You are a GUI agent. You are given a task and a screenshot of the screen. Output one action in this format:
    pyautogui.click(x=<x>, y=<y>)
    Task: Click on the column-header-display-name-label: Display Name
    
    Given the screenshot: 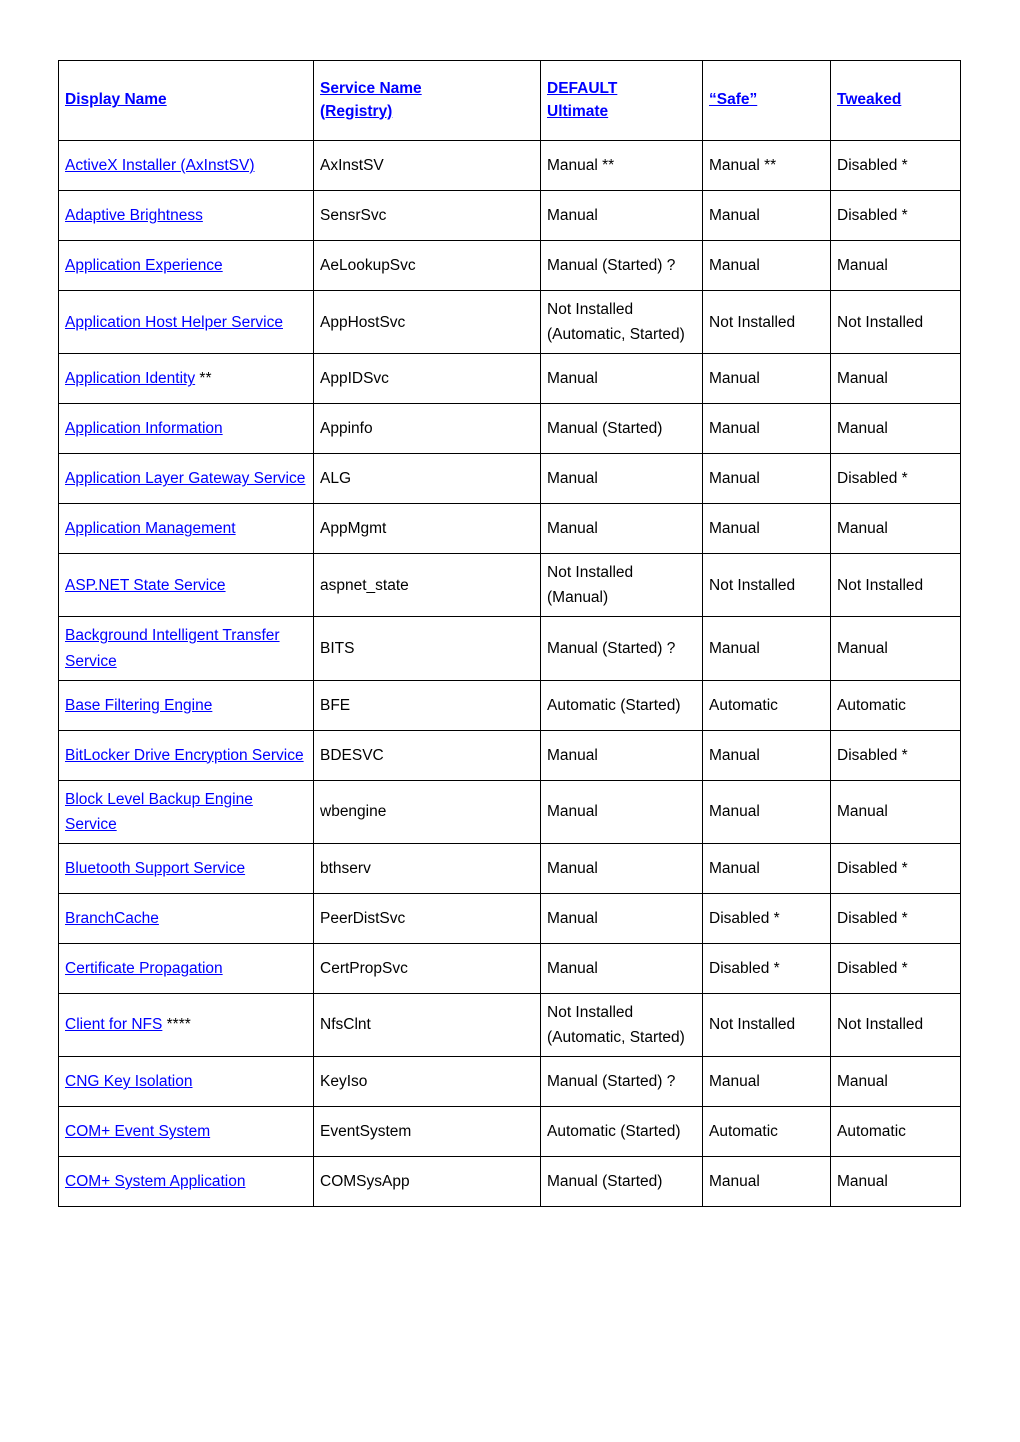 What is the action you would take?
    pyautogui.click(x=186, y=100)
    